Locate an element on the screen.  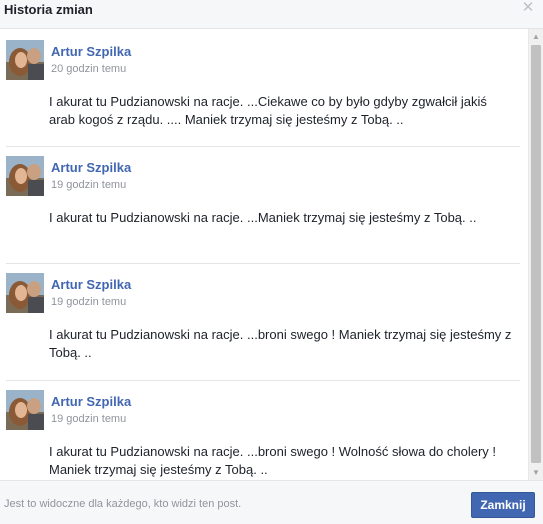
scroll-up-icon: ▲ is located at coordinates (536, 36).